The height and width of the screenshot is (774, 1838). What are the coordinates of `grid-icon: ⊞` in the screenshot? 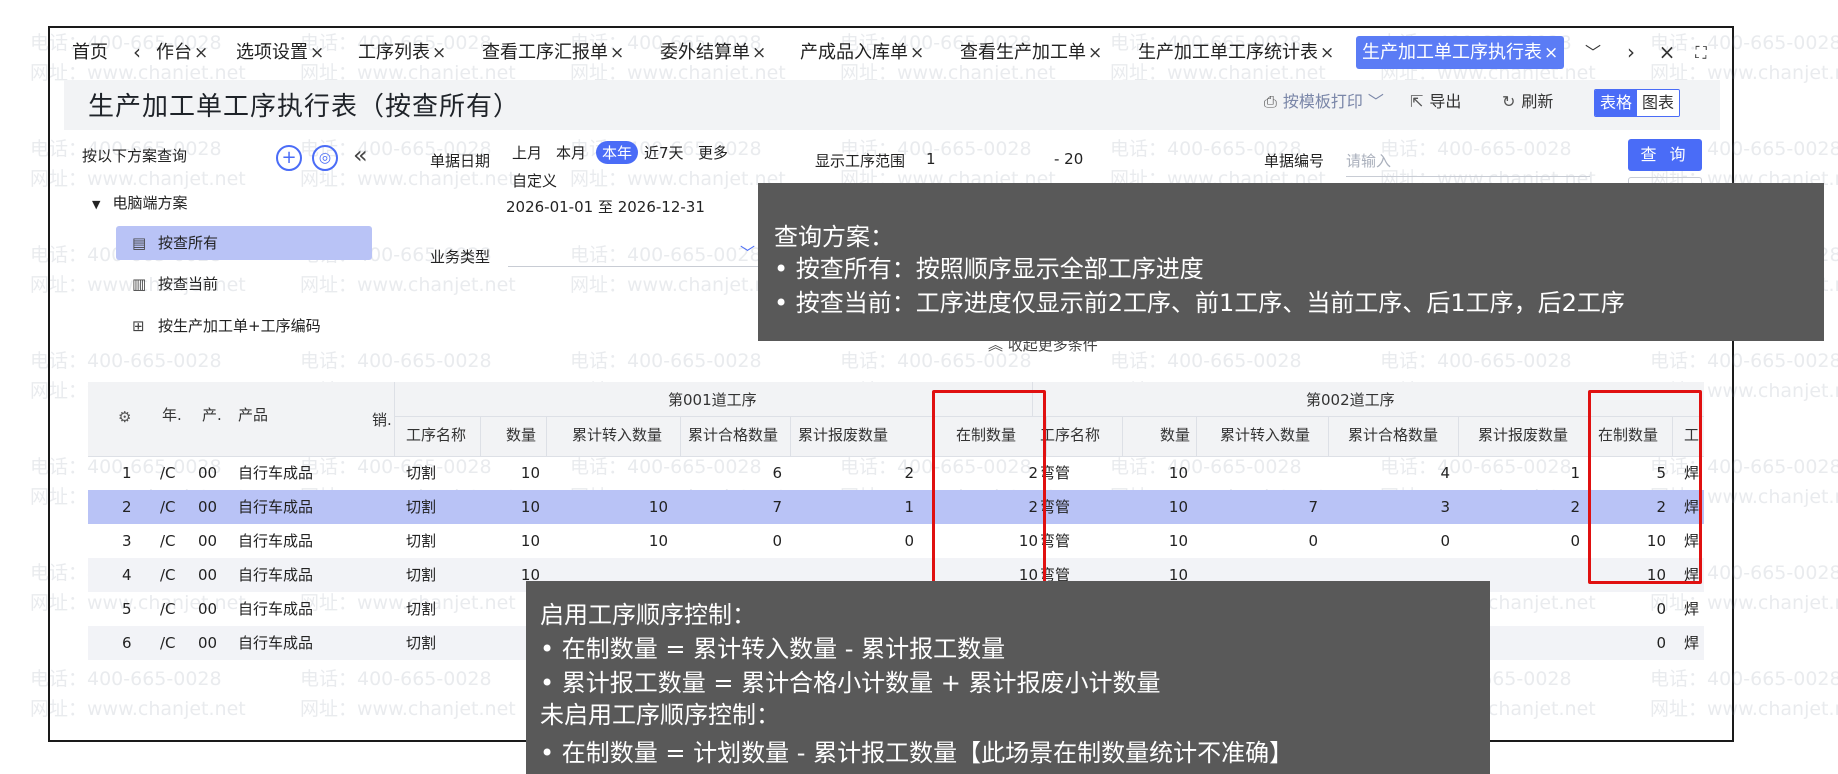 It's located at (138, 326).